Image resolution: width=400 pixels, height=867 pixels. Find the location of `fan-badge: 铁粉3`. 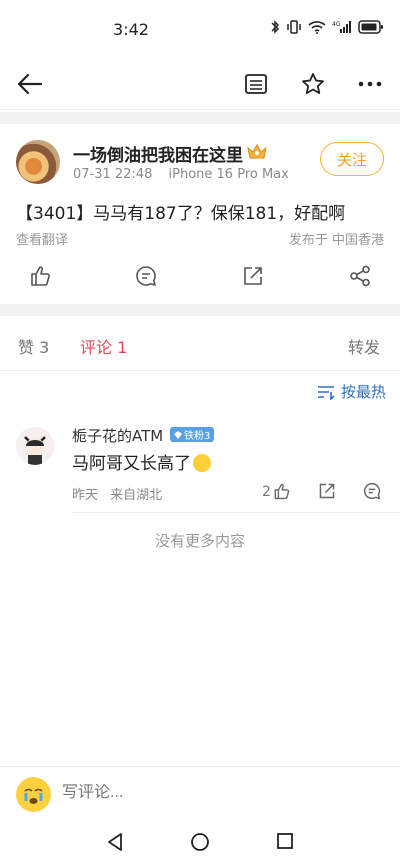

fan-badge: 铁粉3 is located at coordinates (192, 434).